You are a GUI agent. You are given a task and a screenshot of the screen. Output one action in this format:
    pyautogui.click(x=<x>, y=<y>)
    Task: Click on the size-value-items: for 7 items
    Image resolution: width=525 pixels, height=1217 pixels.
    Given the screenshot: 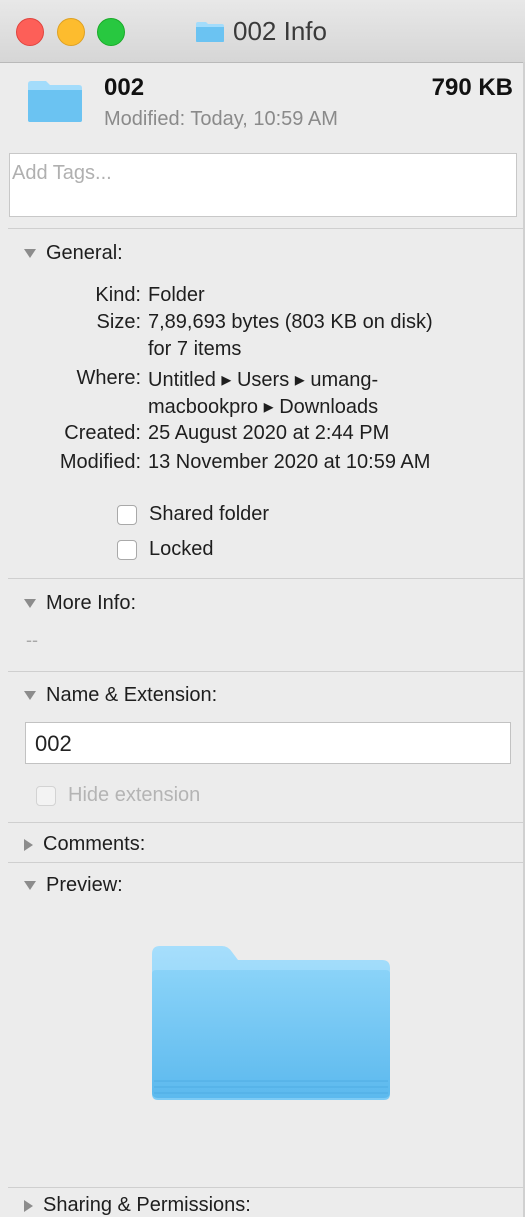 What is the action you would take?
    pyautogui.click(x=195, y=349)
    